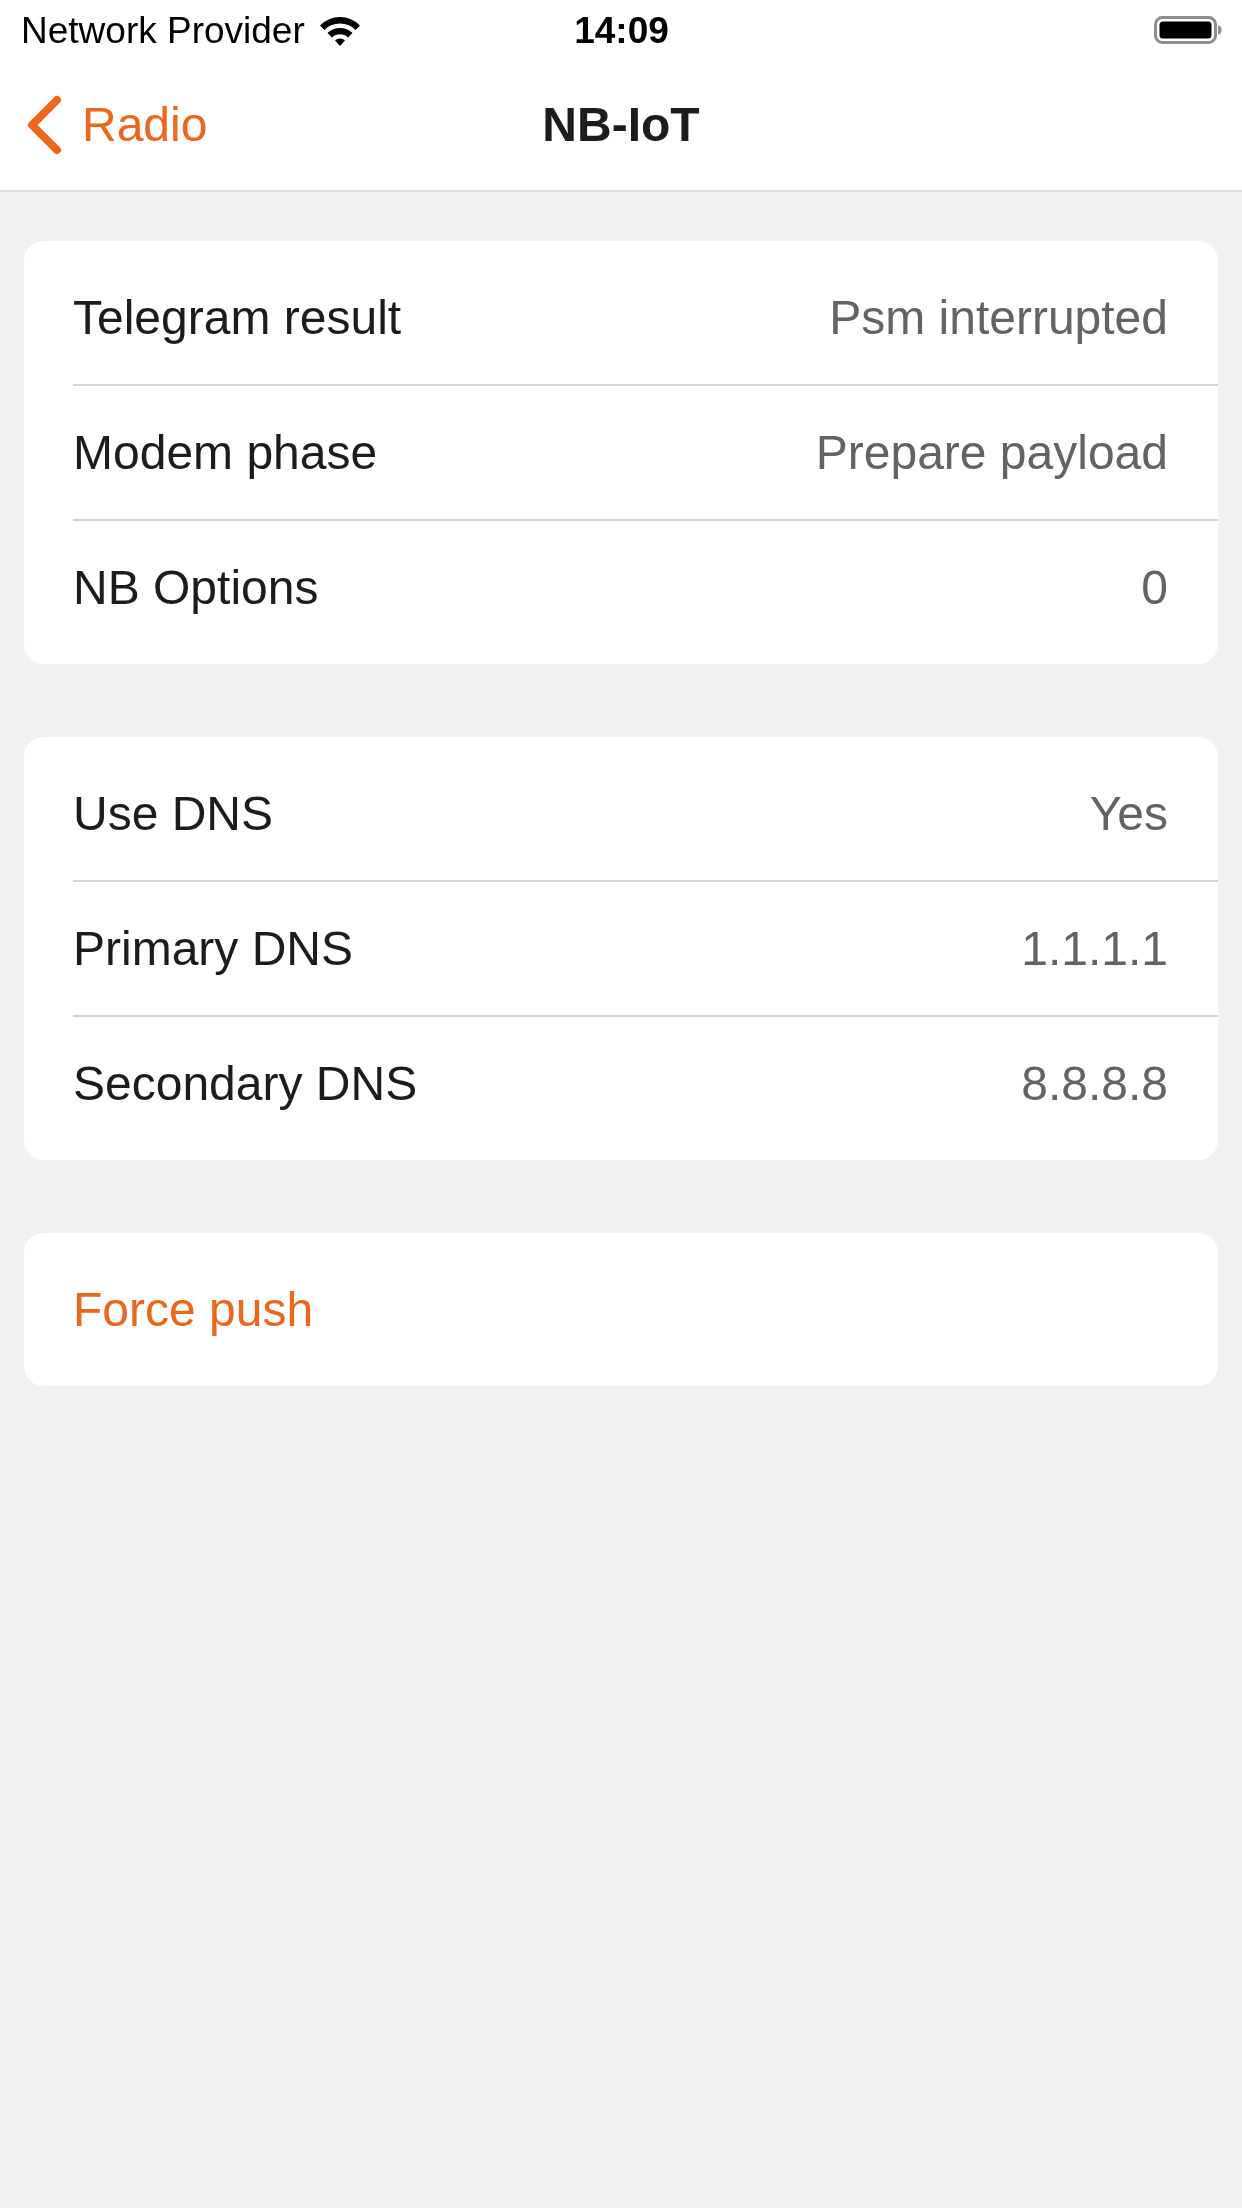 The width and height of the screenshot is (1242, 2208). Describe the element at coordinates (991, 452) in the screenshot. I see `row-value: Prepare payload` at that location.